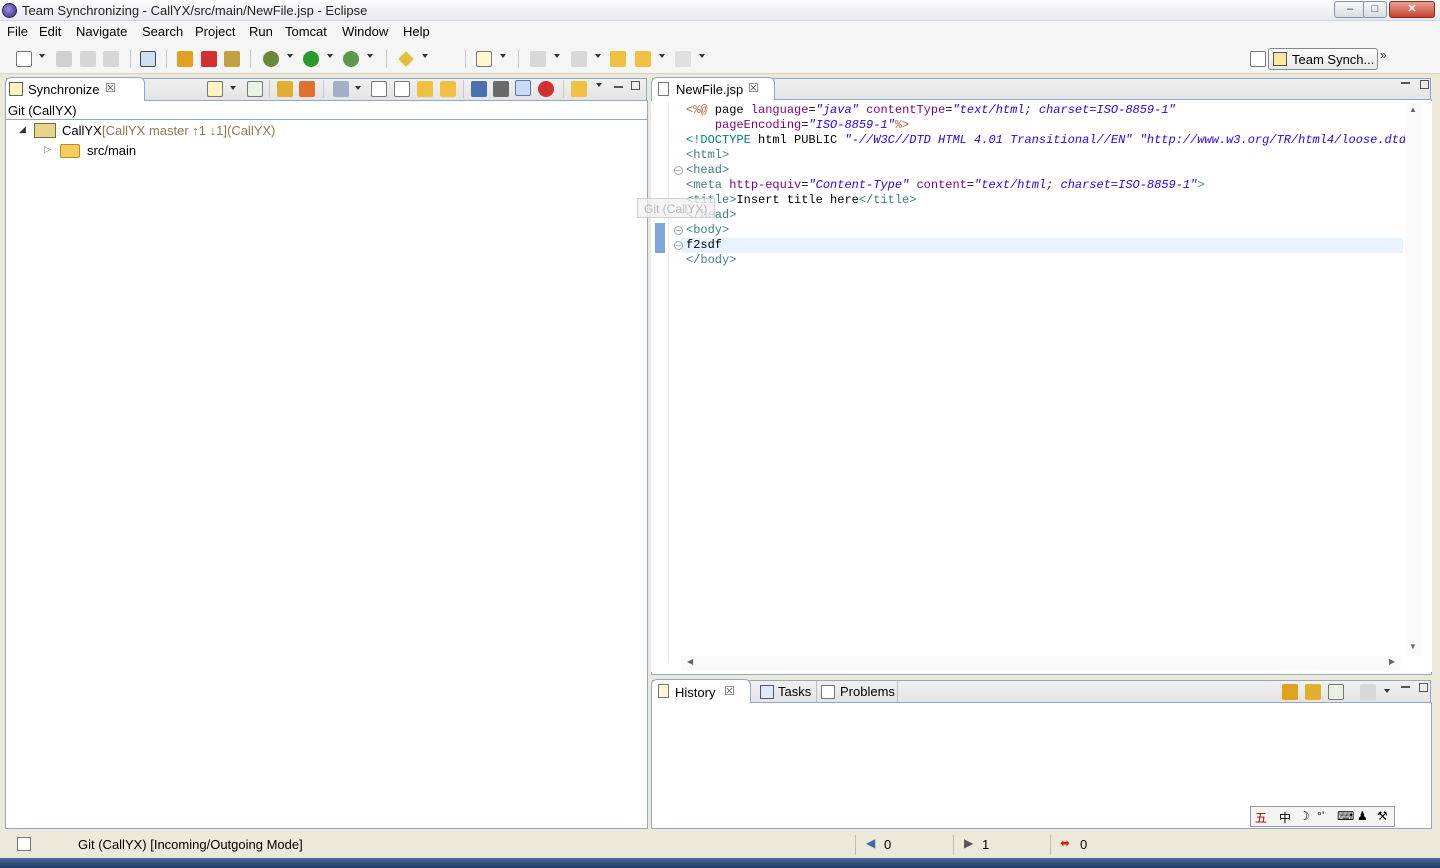  Describe the element at coordinates (704, 245) in the screenshot. I see `code-line: f2sdf` at that location.